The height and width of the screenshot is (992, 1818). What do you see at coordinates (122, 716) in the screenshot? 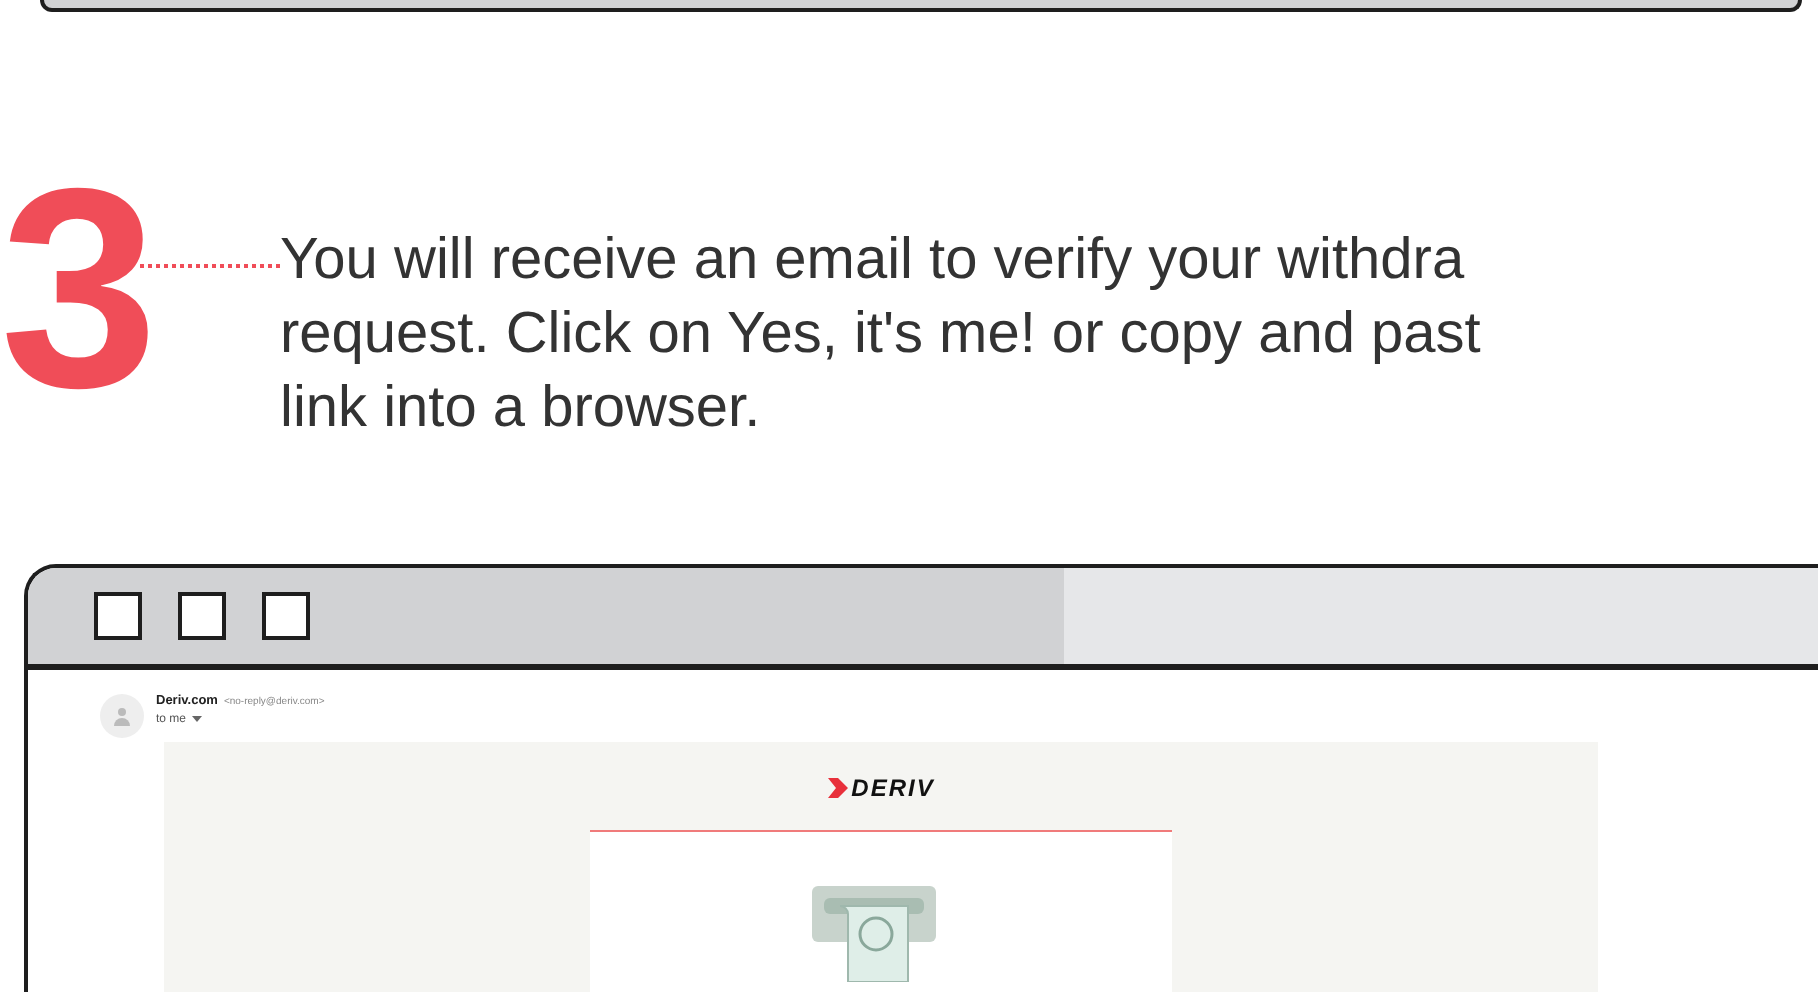
I see `avatar-icon` at bounding box center [122, 716].